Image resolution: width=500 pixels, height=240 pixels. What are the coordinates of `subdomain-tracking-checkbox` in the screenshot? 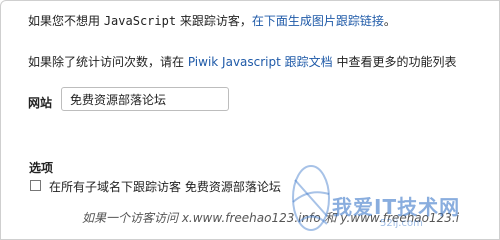 It's located at (35, 185).